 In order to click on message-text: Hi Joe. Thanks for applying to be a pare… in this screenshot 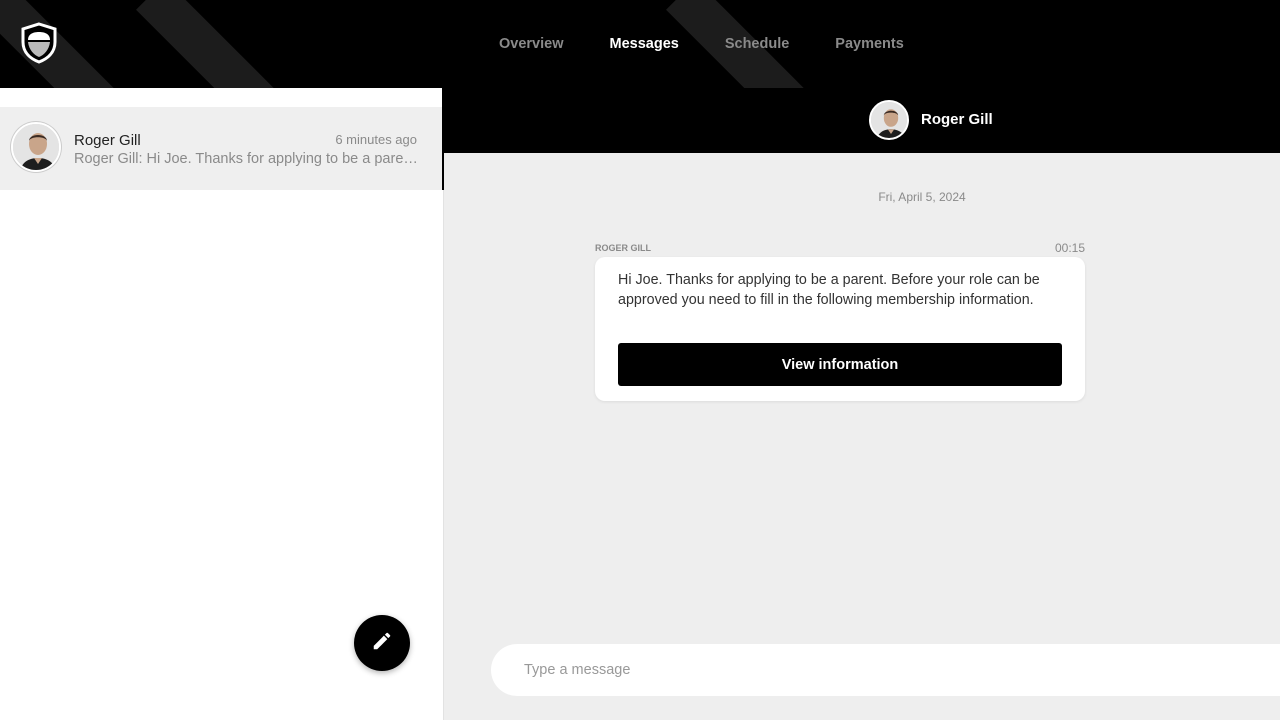, I will do `click(829, 290)`.